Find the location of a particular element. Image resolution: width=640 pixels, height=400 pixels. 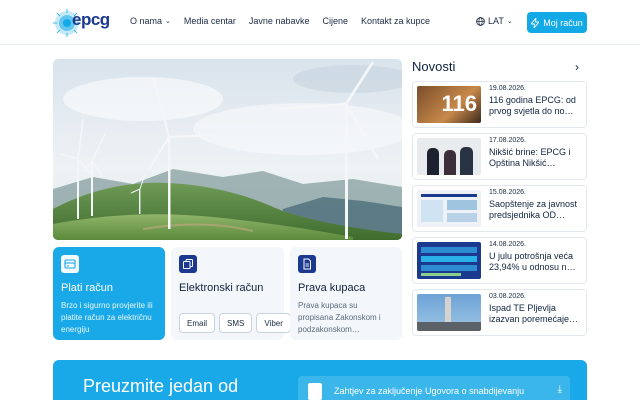

thumbnail-number: 116 is located at coordinates (459, 103).